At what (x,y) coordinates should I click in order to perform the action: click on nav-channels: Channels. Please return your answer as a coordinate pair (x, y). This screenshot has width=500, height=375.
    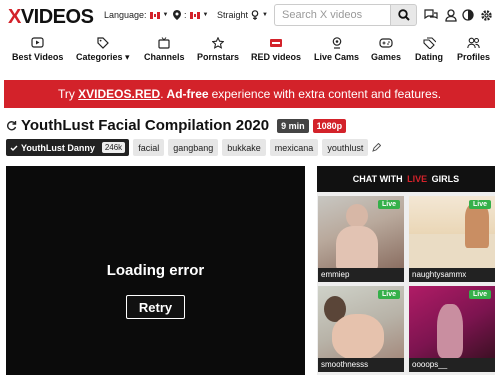
    Looking at the image, I should click on (164, 49).